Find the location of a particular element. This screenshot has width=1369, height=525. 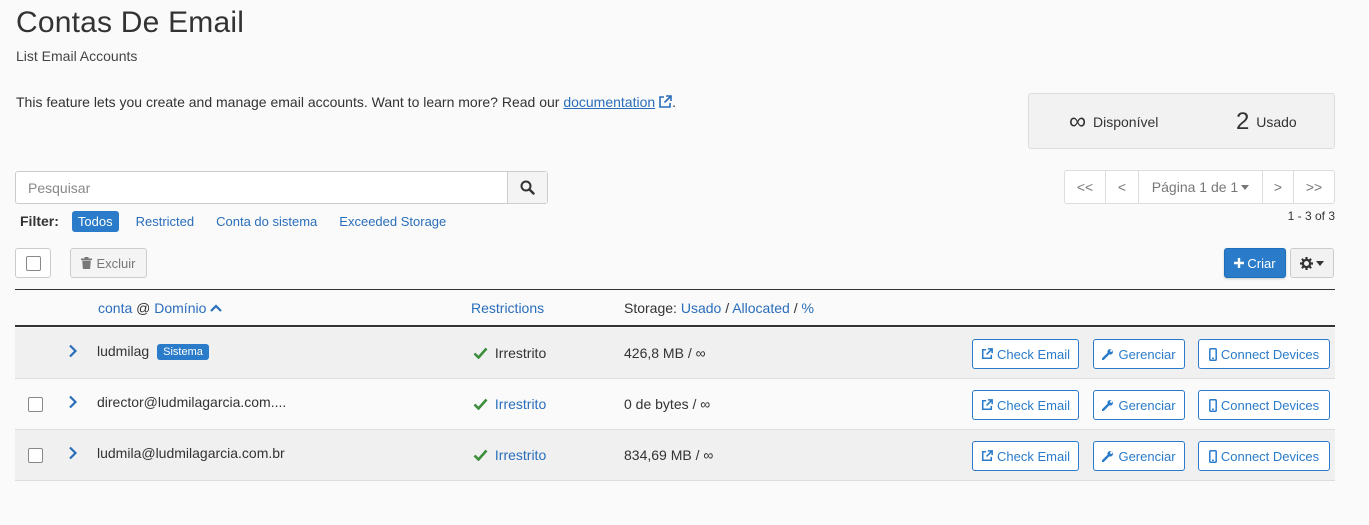

storage-header: Storage: Usado / Allocated / % is located at coordinates (719, 308).